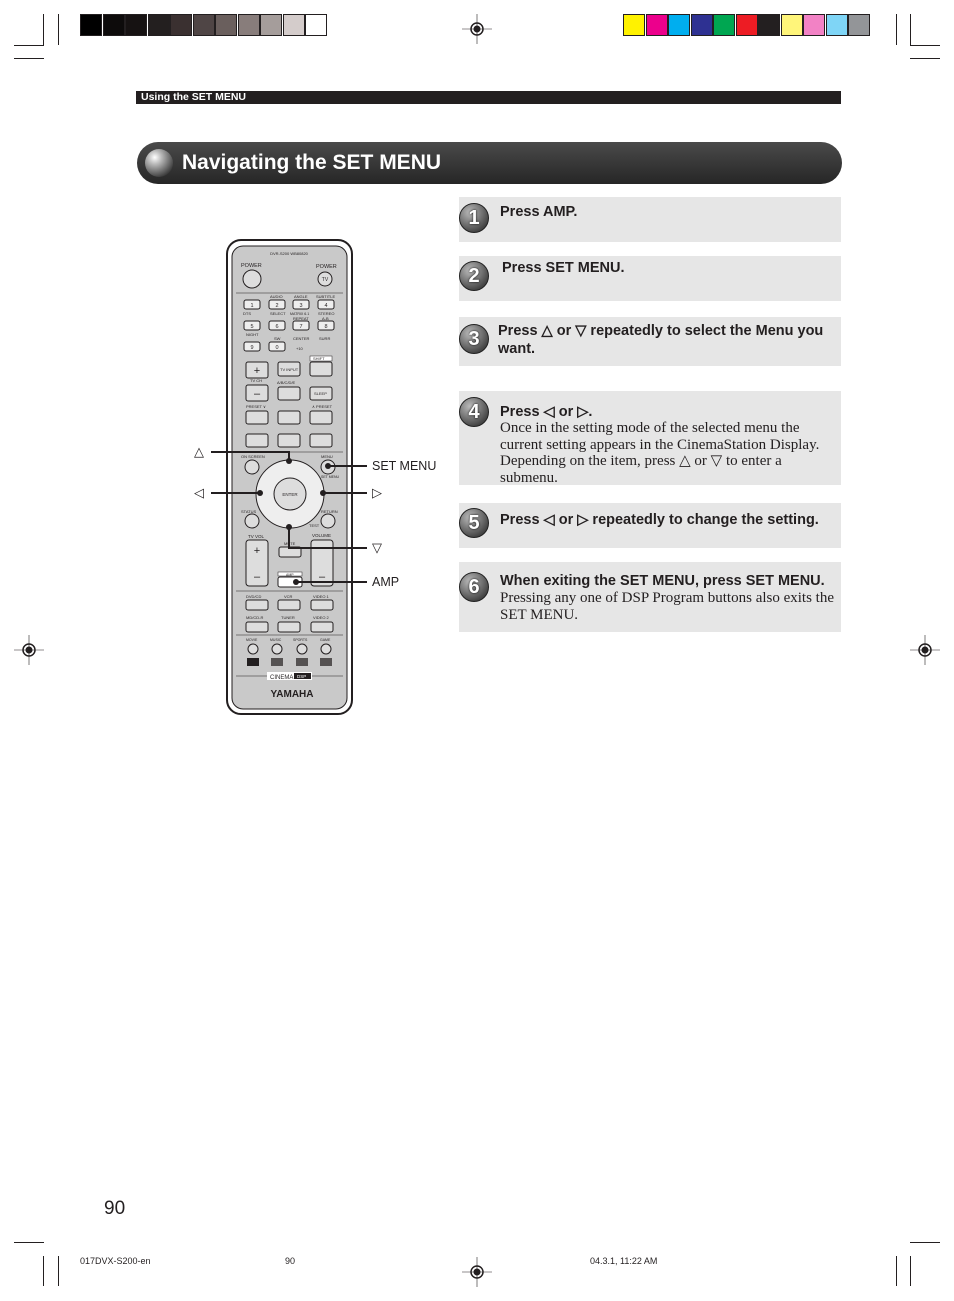  Describe the element at coordinates (301, 296) in the screenshot. I see `svg-text: ANGLE` at that location.